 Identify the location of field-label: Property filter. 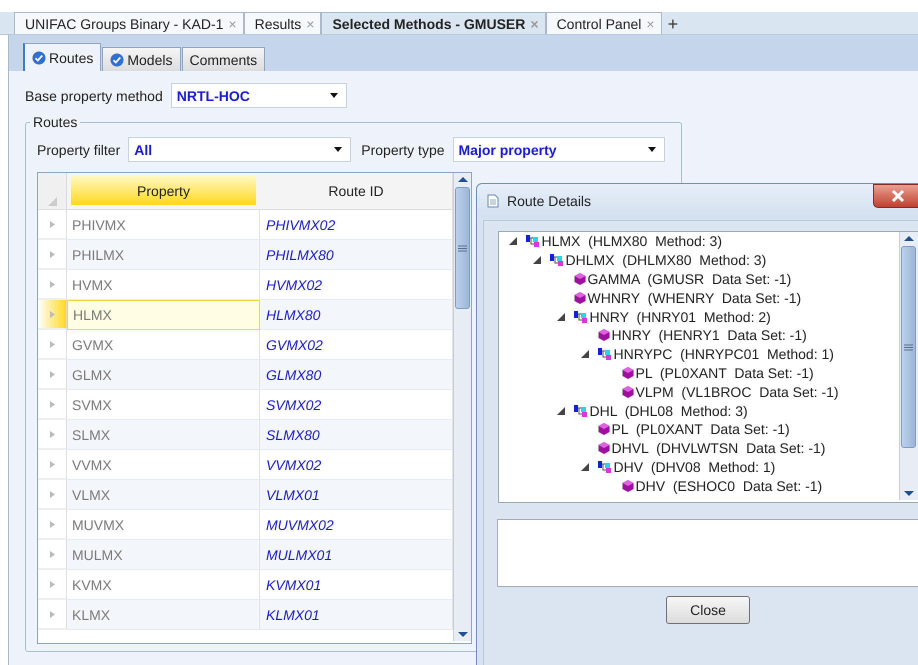
(78, 150).